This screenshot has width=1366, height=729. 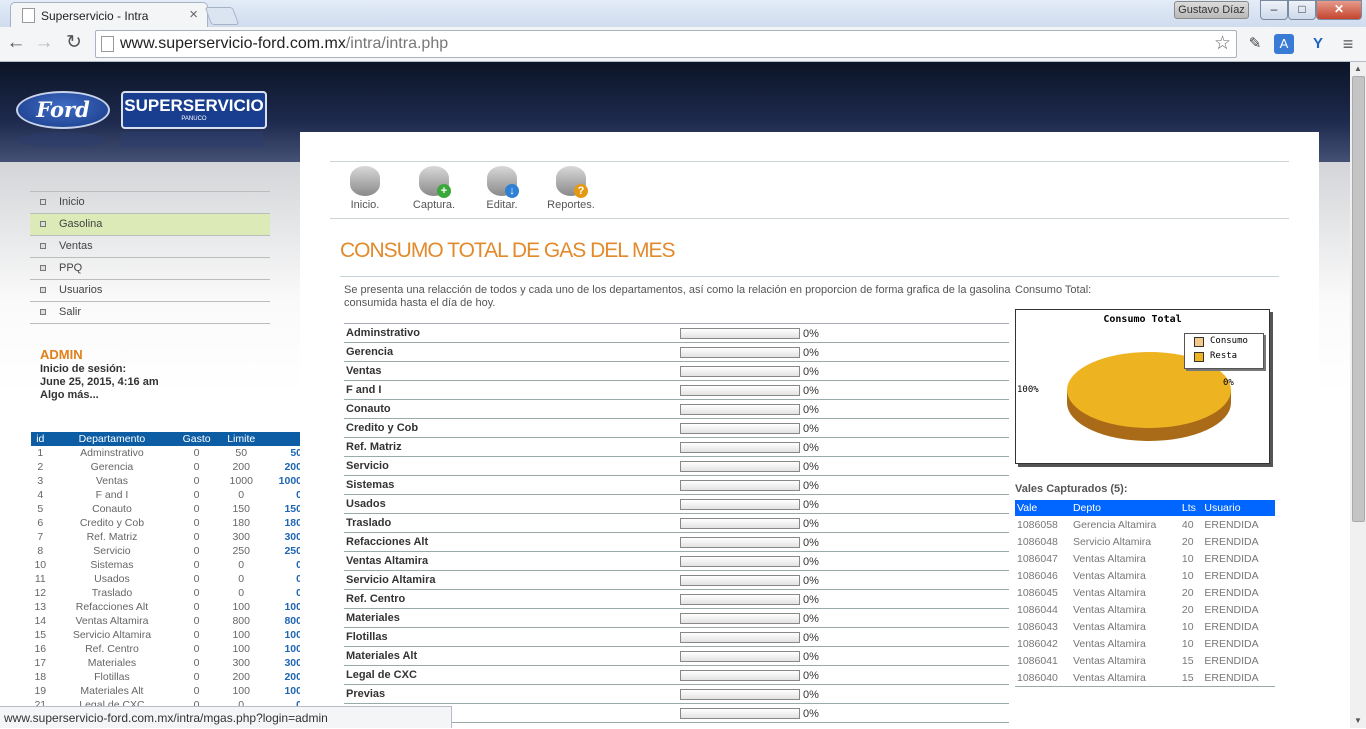 I want to click on scroll-up-icon: ▲, so click(x=1358, y=69).